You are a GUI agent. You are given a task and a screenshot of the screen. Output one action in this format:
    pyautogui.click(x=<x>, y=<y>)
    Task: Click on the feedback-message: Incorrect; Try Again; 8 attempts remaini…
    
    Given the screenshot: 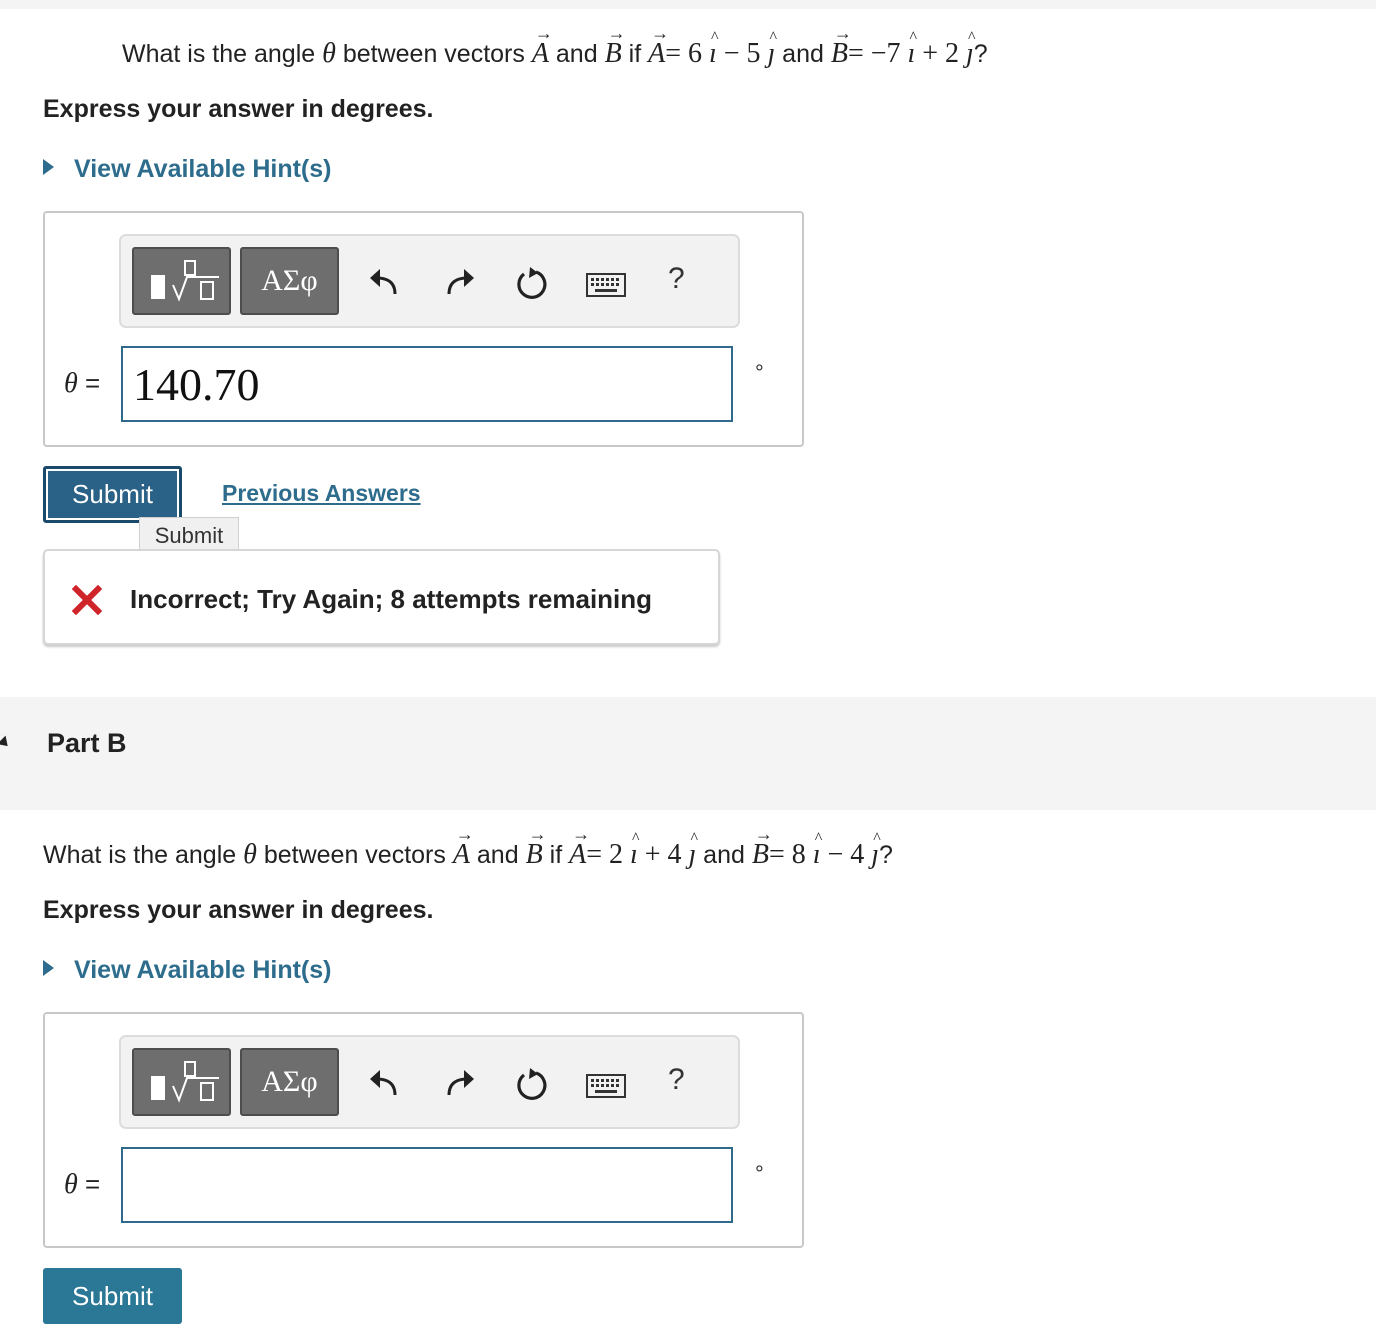 What is the action you would take?
    pyautogui.click(x=391, y=599)
    